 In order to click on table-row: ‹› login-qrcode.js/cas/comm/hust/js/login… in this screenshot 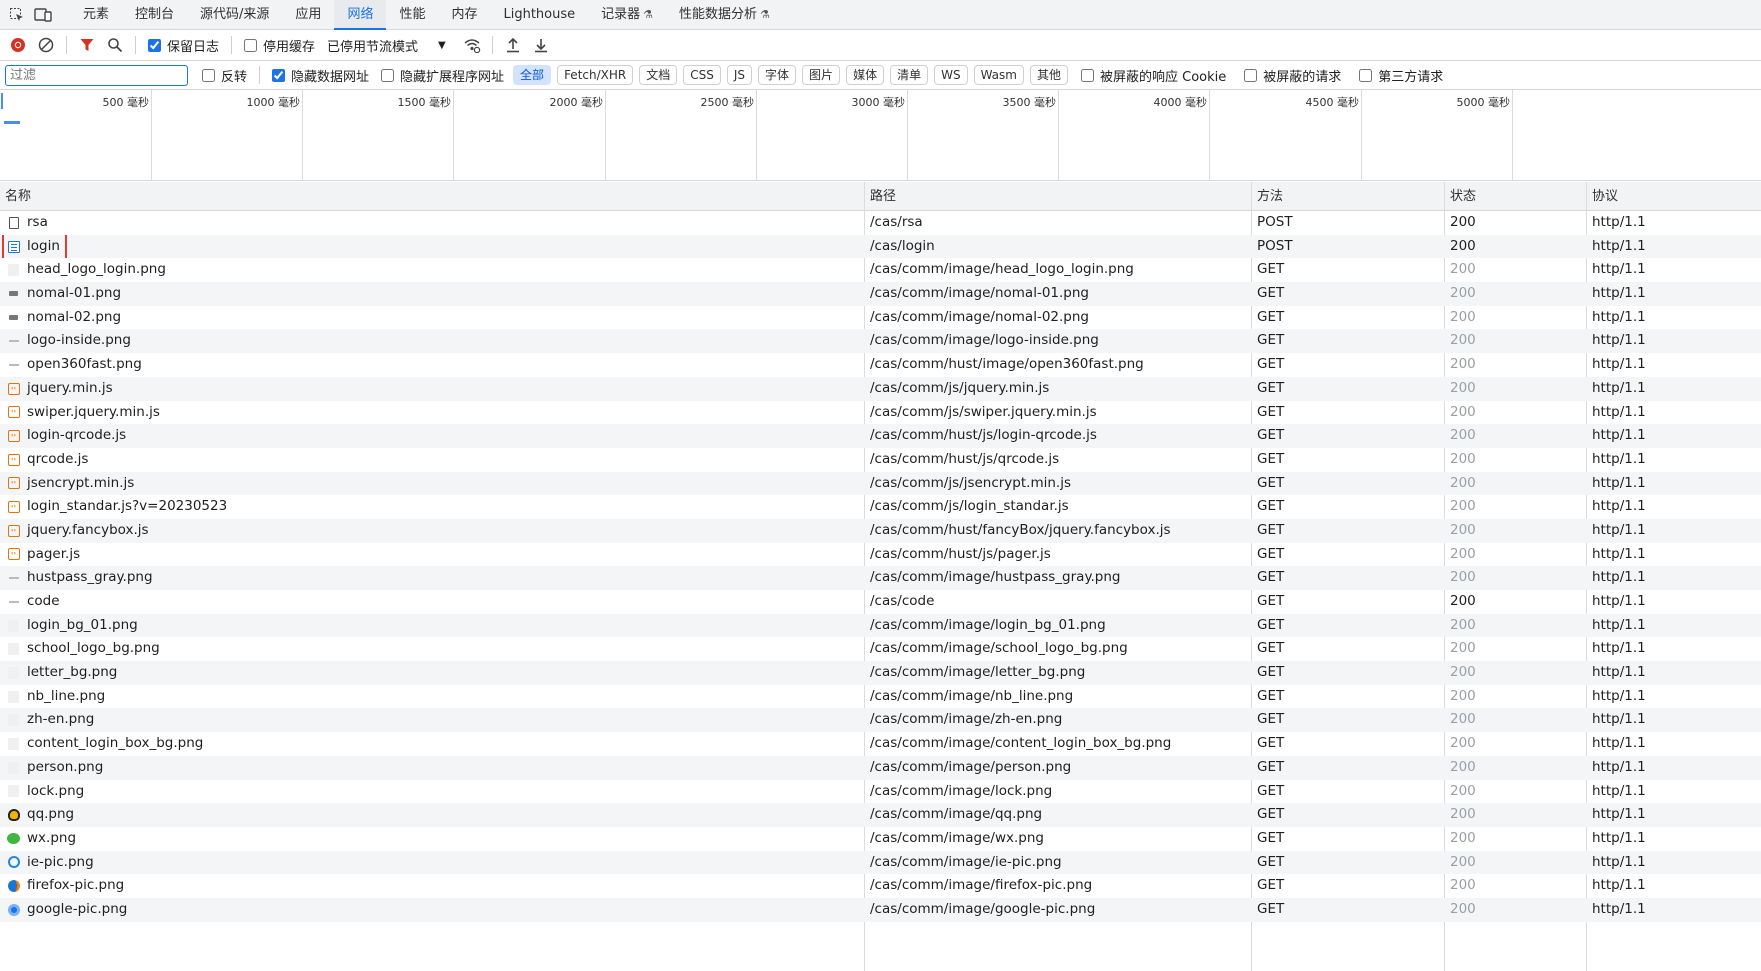, I will do `click(880, 436)`.